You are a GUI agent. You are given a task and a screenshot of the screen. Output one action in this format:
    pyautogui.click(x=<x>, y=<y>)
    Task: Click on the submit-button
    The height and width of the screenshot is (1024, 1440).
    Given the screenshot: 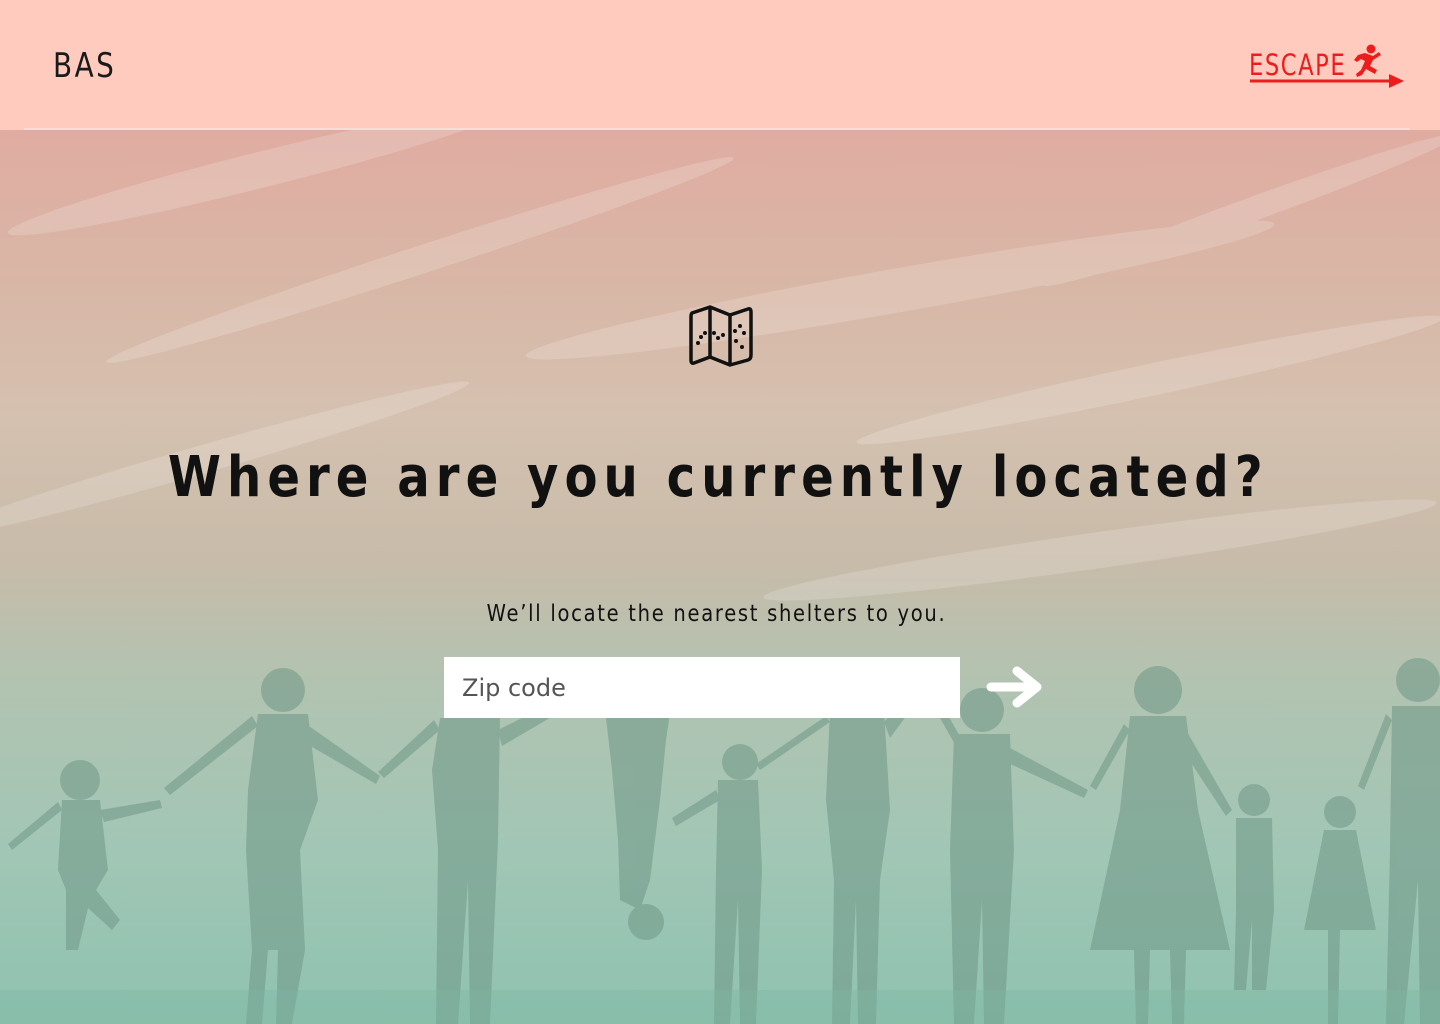 What is the action you would take?
    pyautogui.click(x=1015, y=688)
    